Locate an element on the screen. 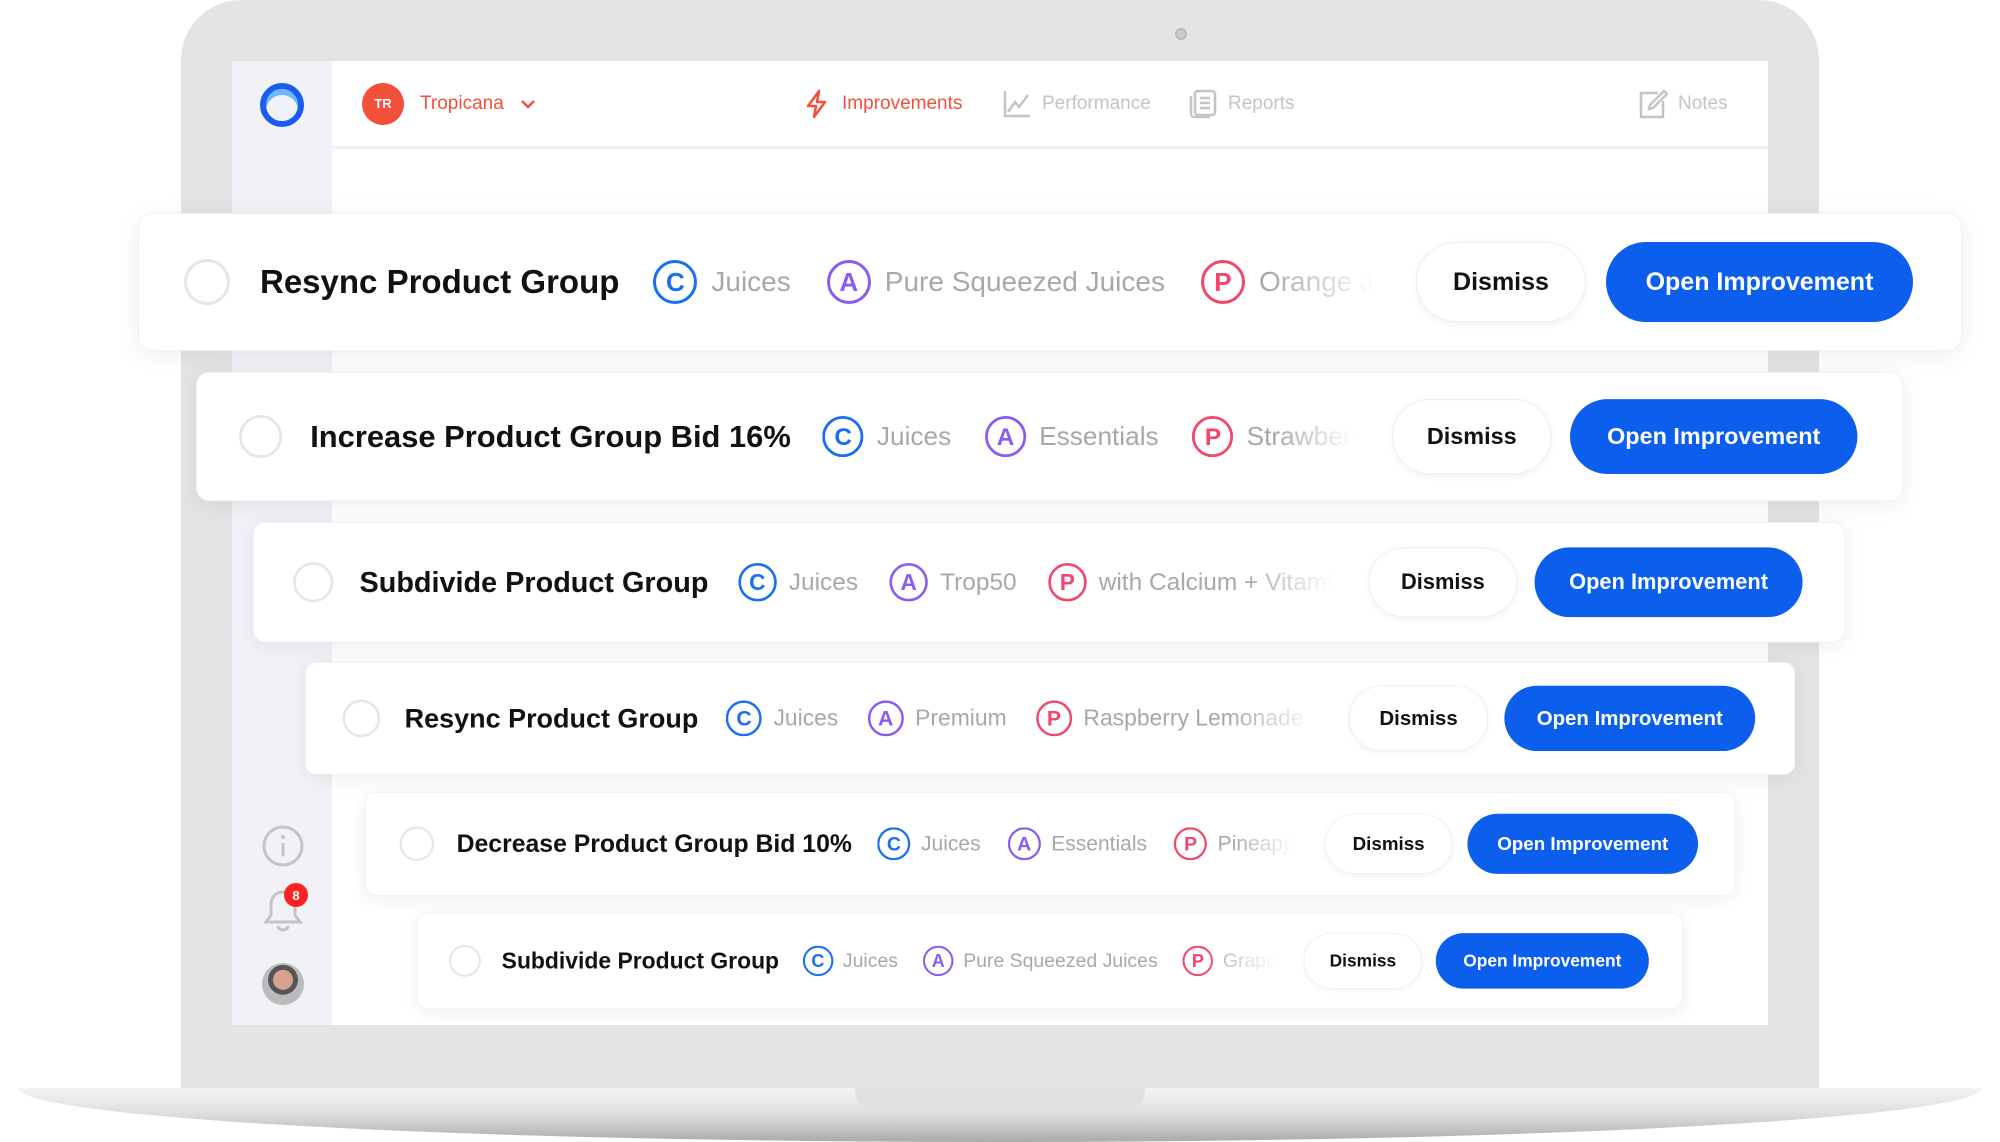  tab-label: Reports is located at coordinates (1261, 103).